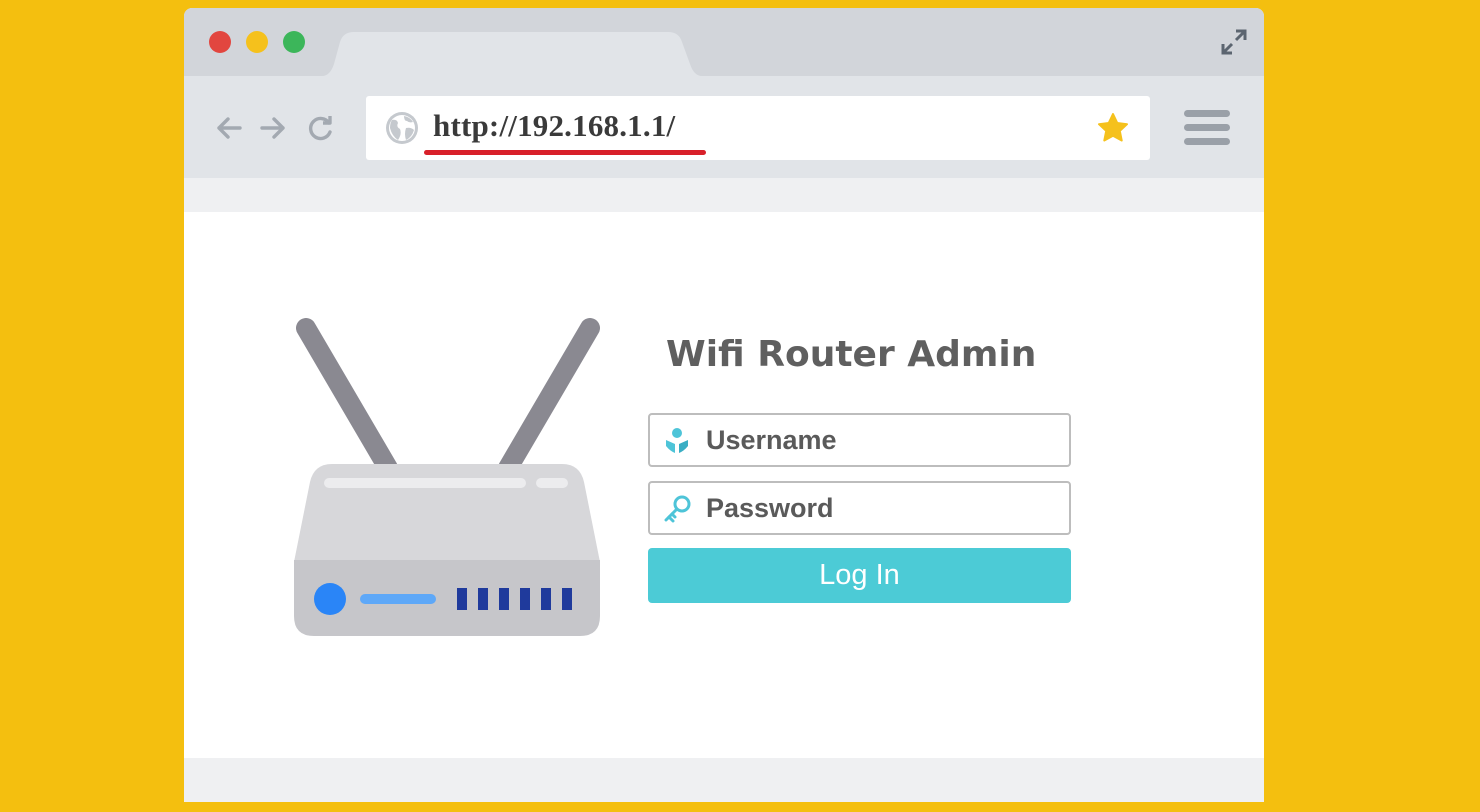 Image resolution: width=1480 pixels, height=812 pixels. What do you see at coordinates (1207, 128) in the screenshot?
I see `hamburger-menu-icon` at bounding box center [1207, 128].